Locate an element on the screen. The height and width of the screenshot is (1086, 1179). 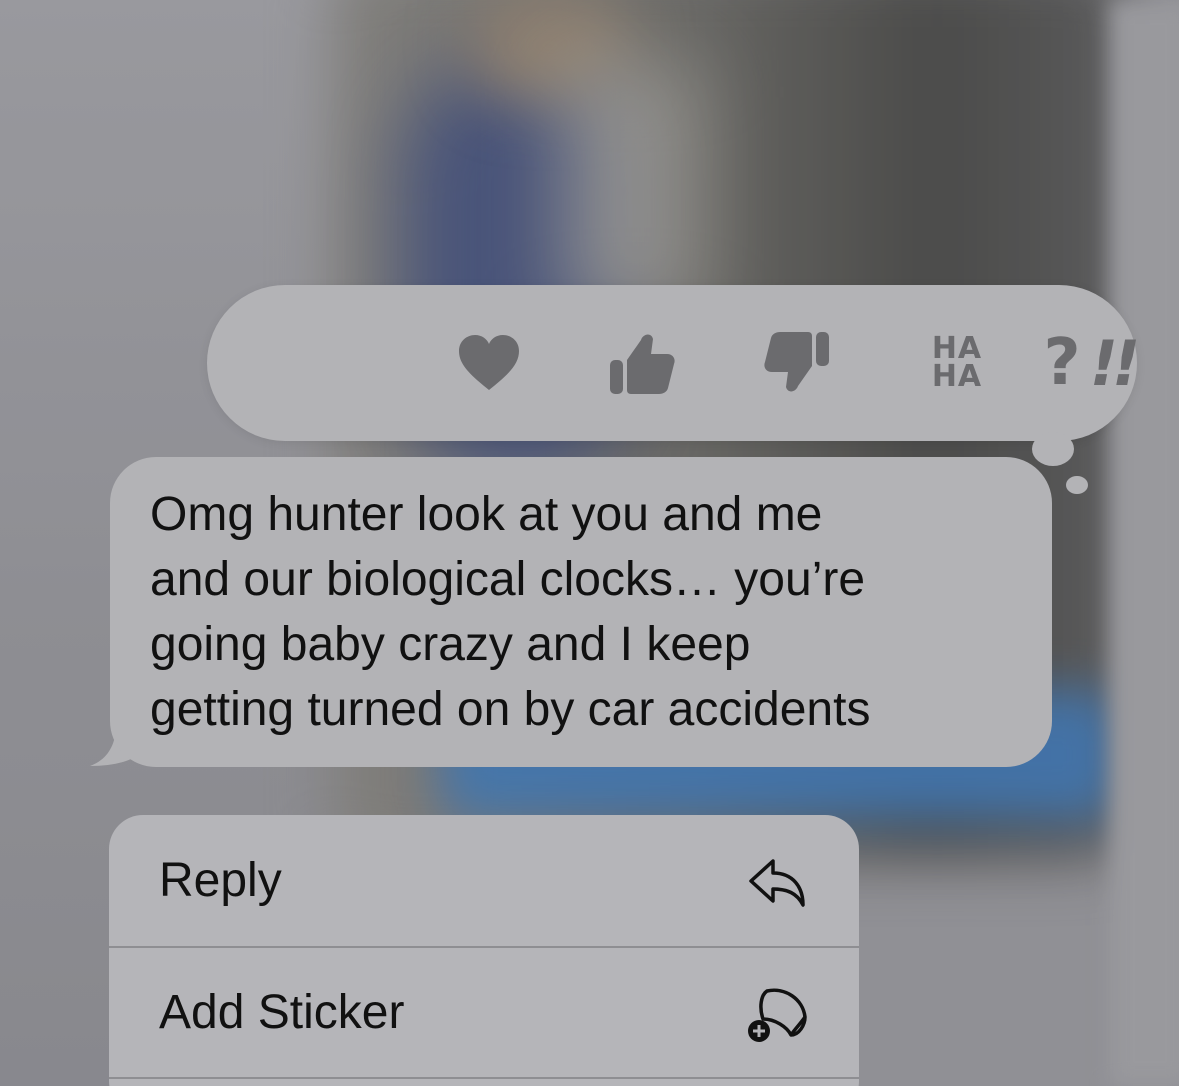
thumbs-down-reaction-button is located at coordinates (797, 363).